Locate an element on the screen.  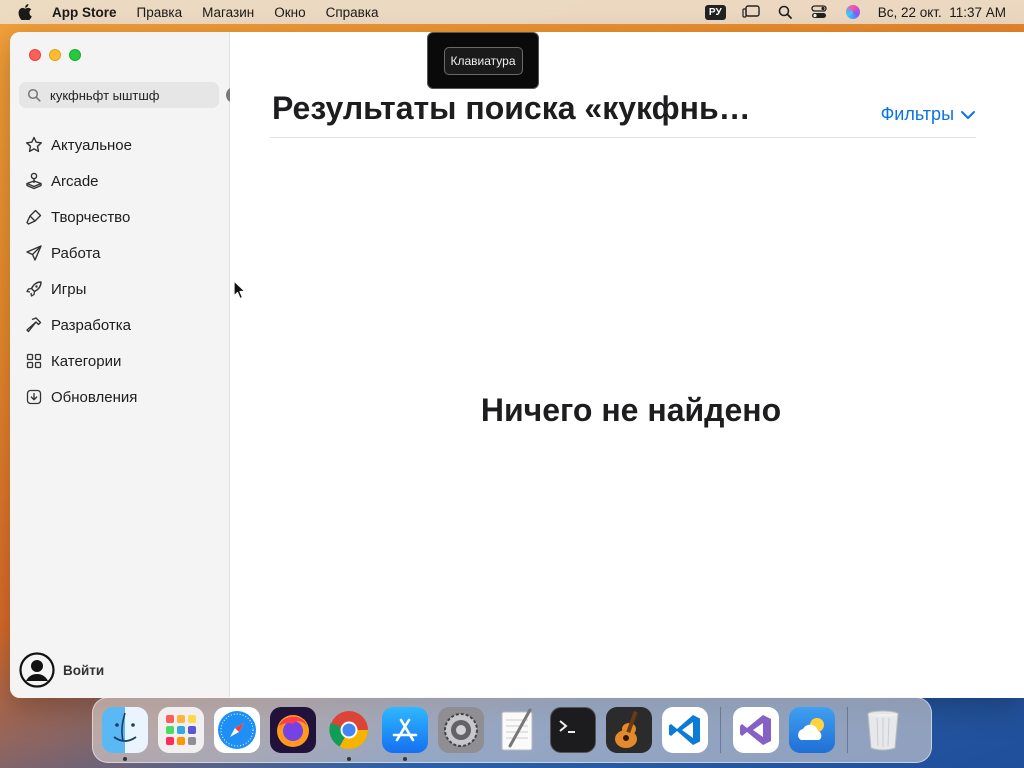
dock is located at coordinates (512, 730).